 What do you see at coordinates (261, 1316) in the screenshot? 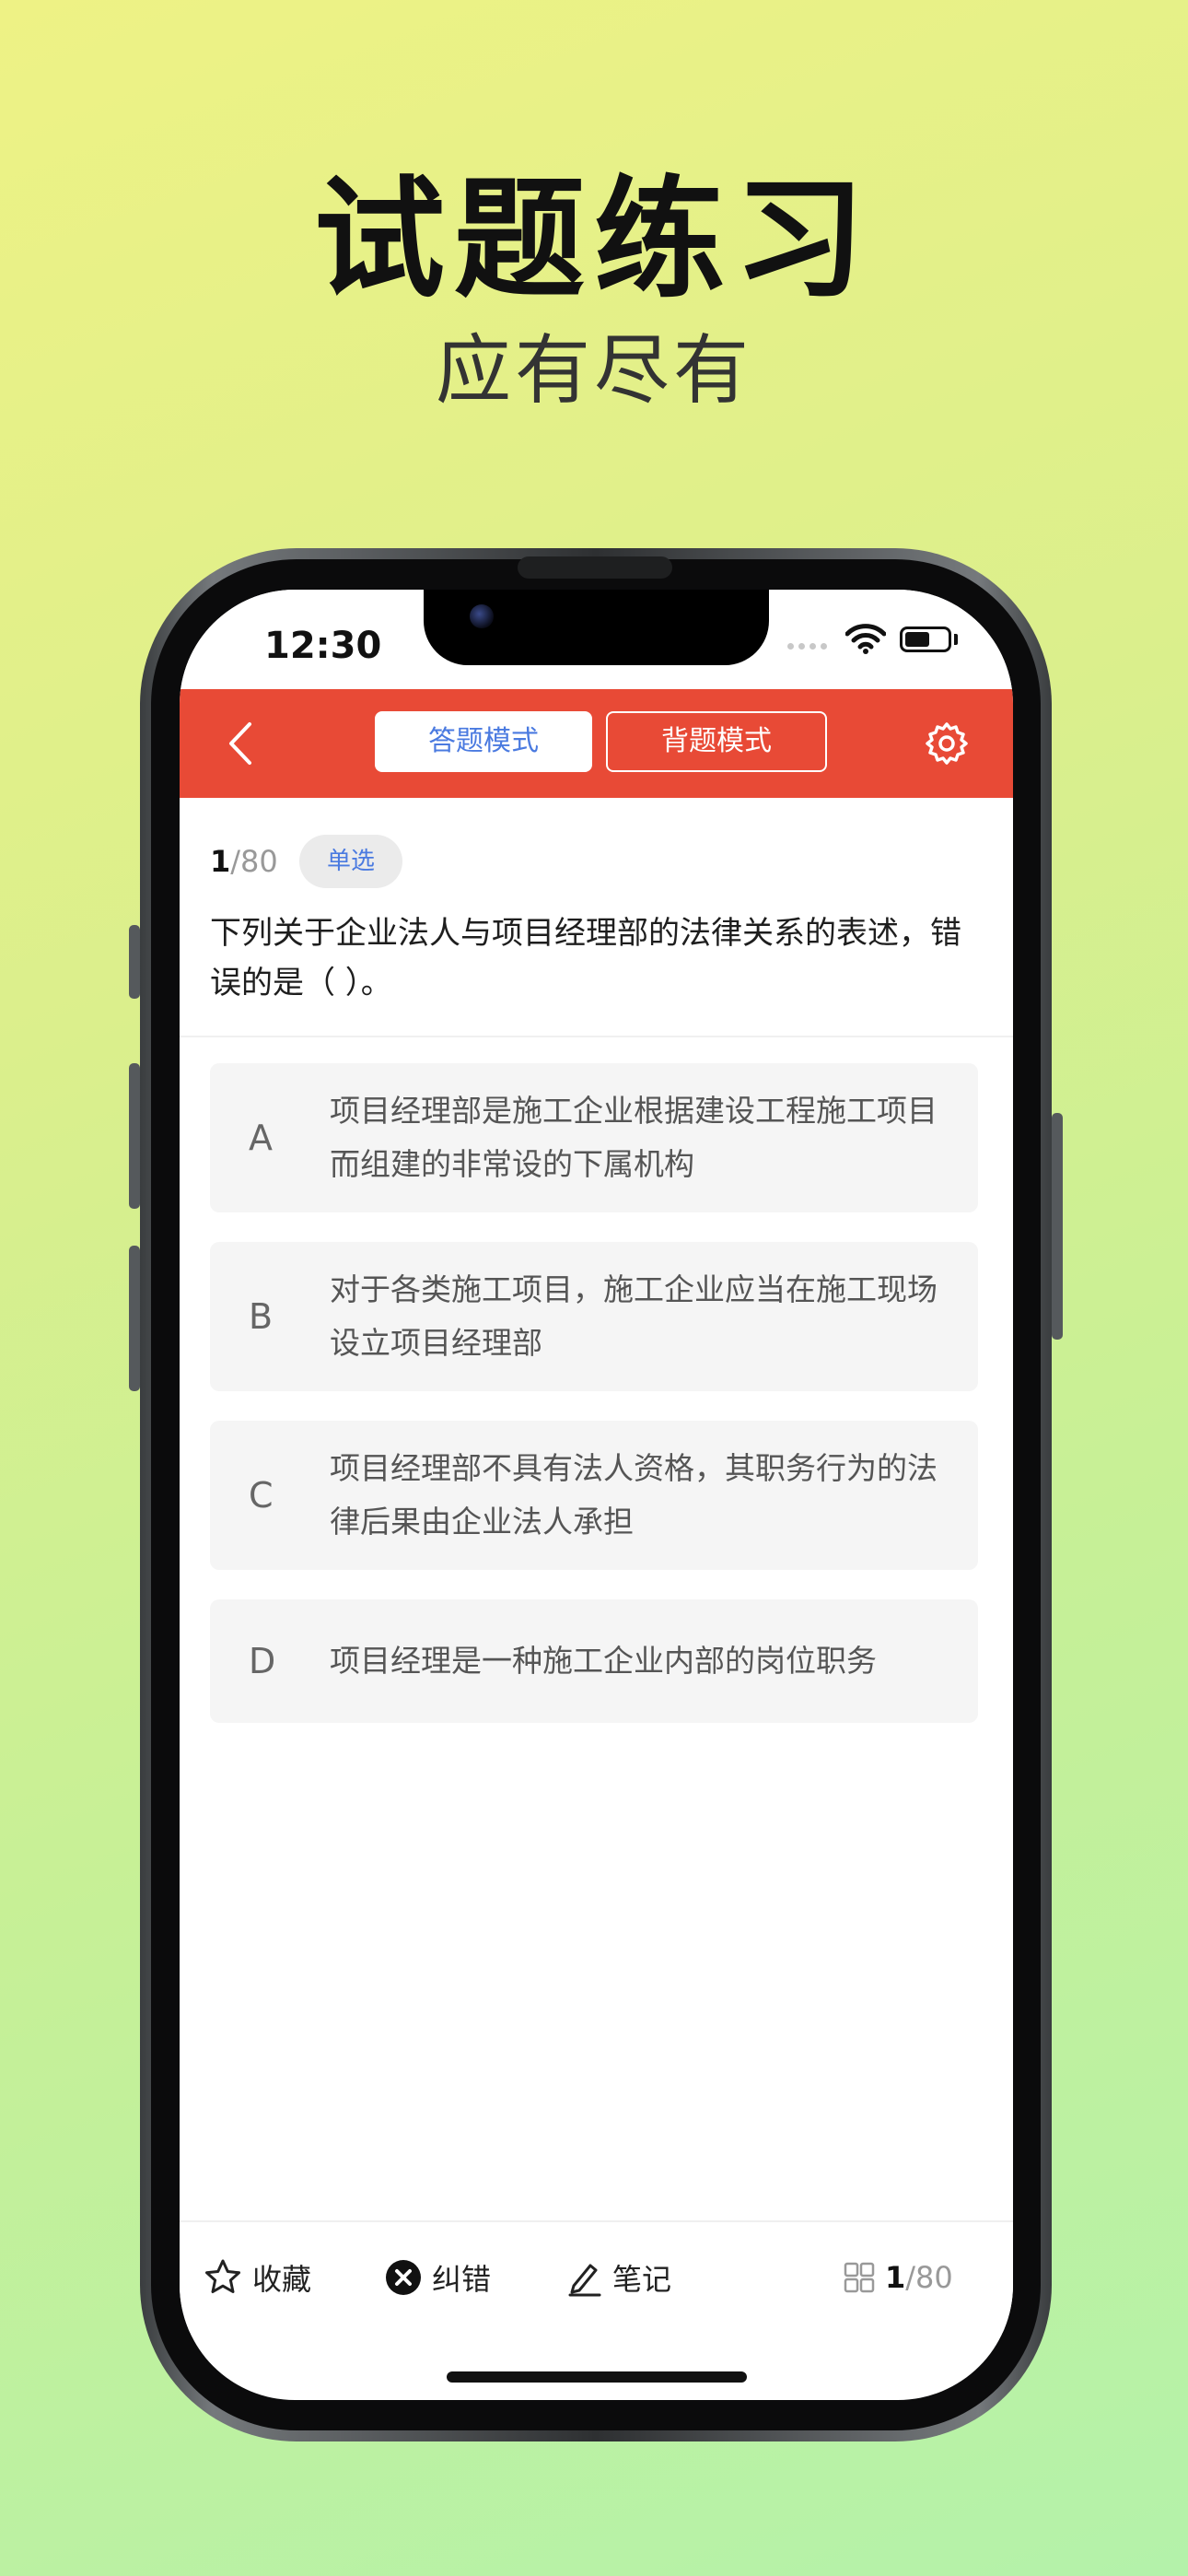
I see `option-letter: B` at bounding box center [261, 1316].